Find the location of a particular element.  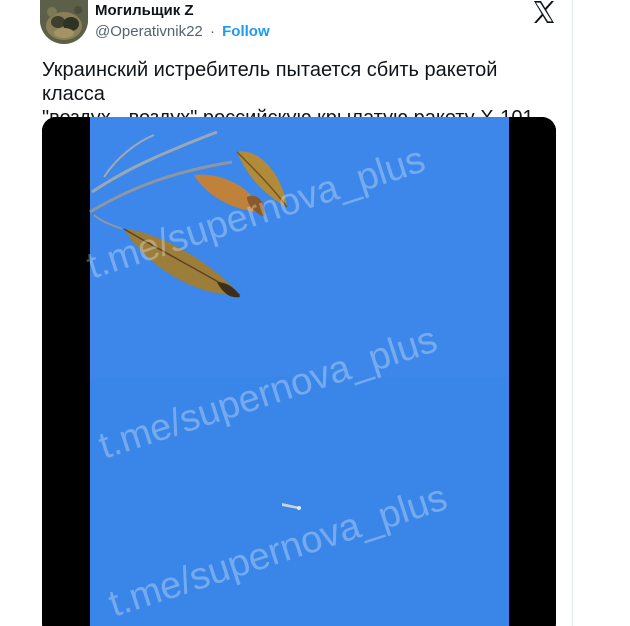

follow-button: Follow is located at coordinates (246, 31).